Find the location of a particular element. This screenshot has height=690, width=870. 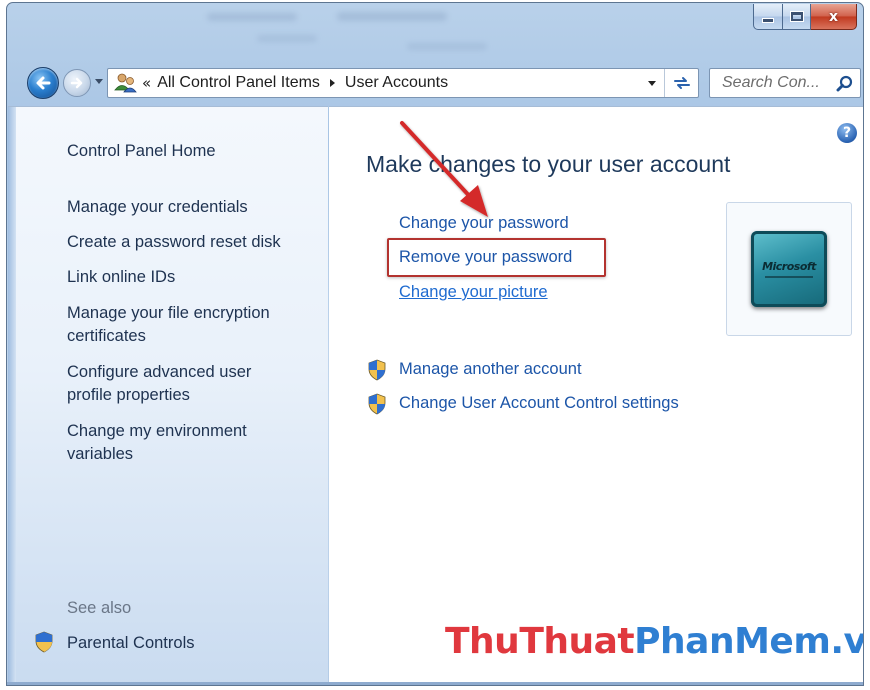

forward-button is located at coordinates (77, 83).